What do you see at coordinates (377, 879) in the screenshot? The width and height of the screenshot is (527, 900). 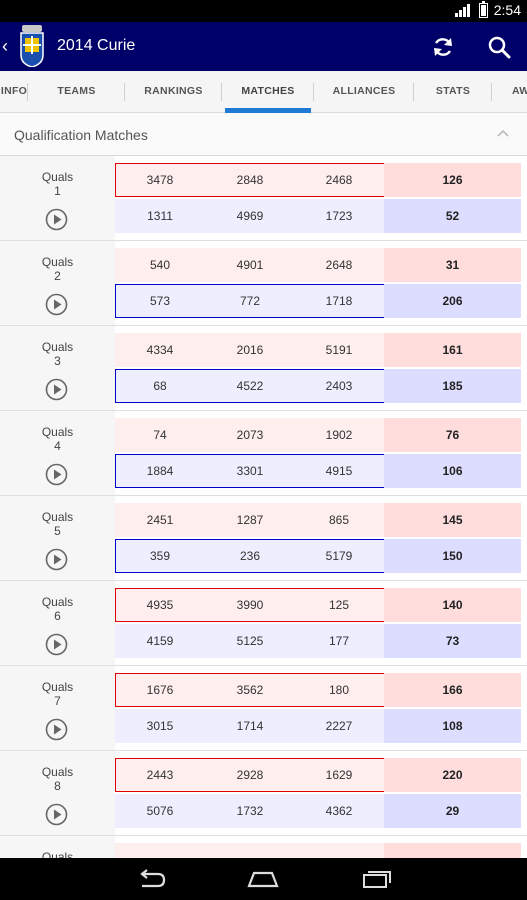 I see `nav-recents-icon` at bounding box center [377, 879].